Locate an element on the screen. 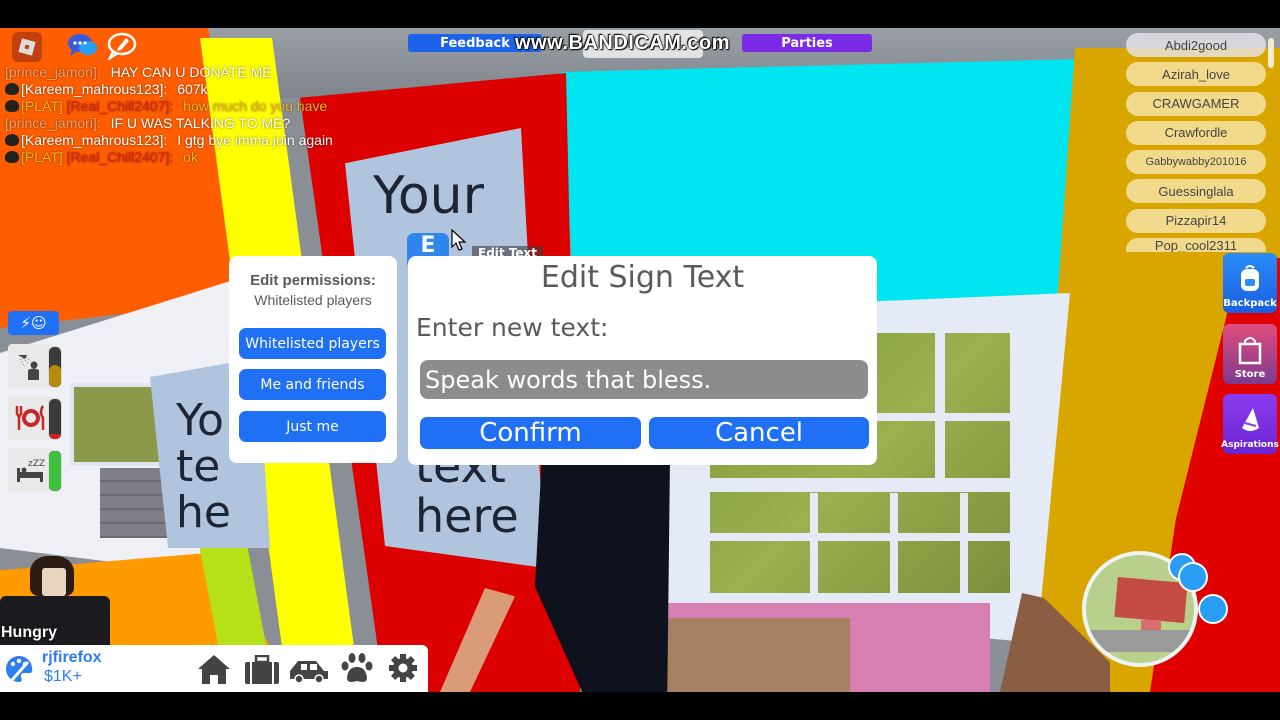 This screenshot has width=1280, height=720. permission-option-friends: Me and friends is located at coordinates (312, 384).